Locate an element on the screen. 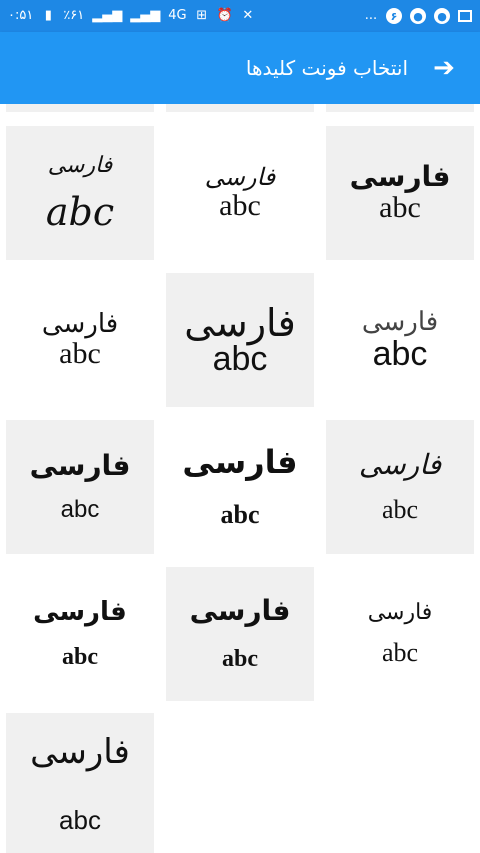  network-type: 4G is located at coordinates (177, 15).